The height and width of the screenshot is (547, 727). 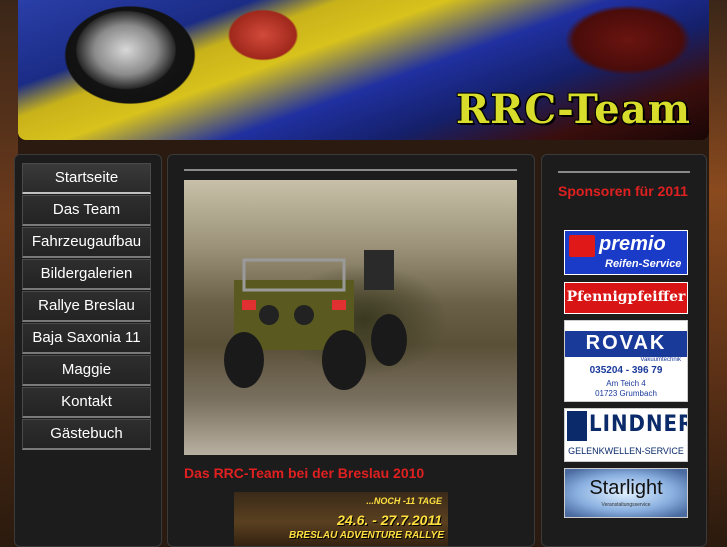 What do you see at coordinates (86, 434) in the screenshot?
I see `nav-item-gaestebuch: Gästebuch` at bounding box center [86, 434].